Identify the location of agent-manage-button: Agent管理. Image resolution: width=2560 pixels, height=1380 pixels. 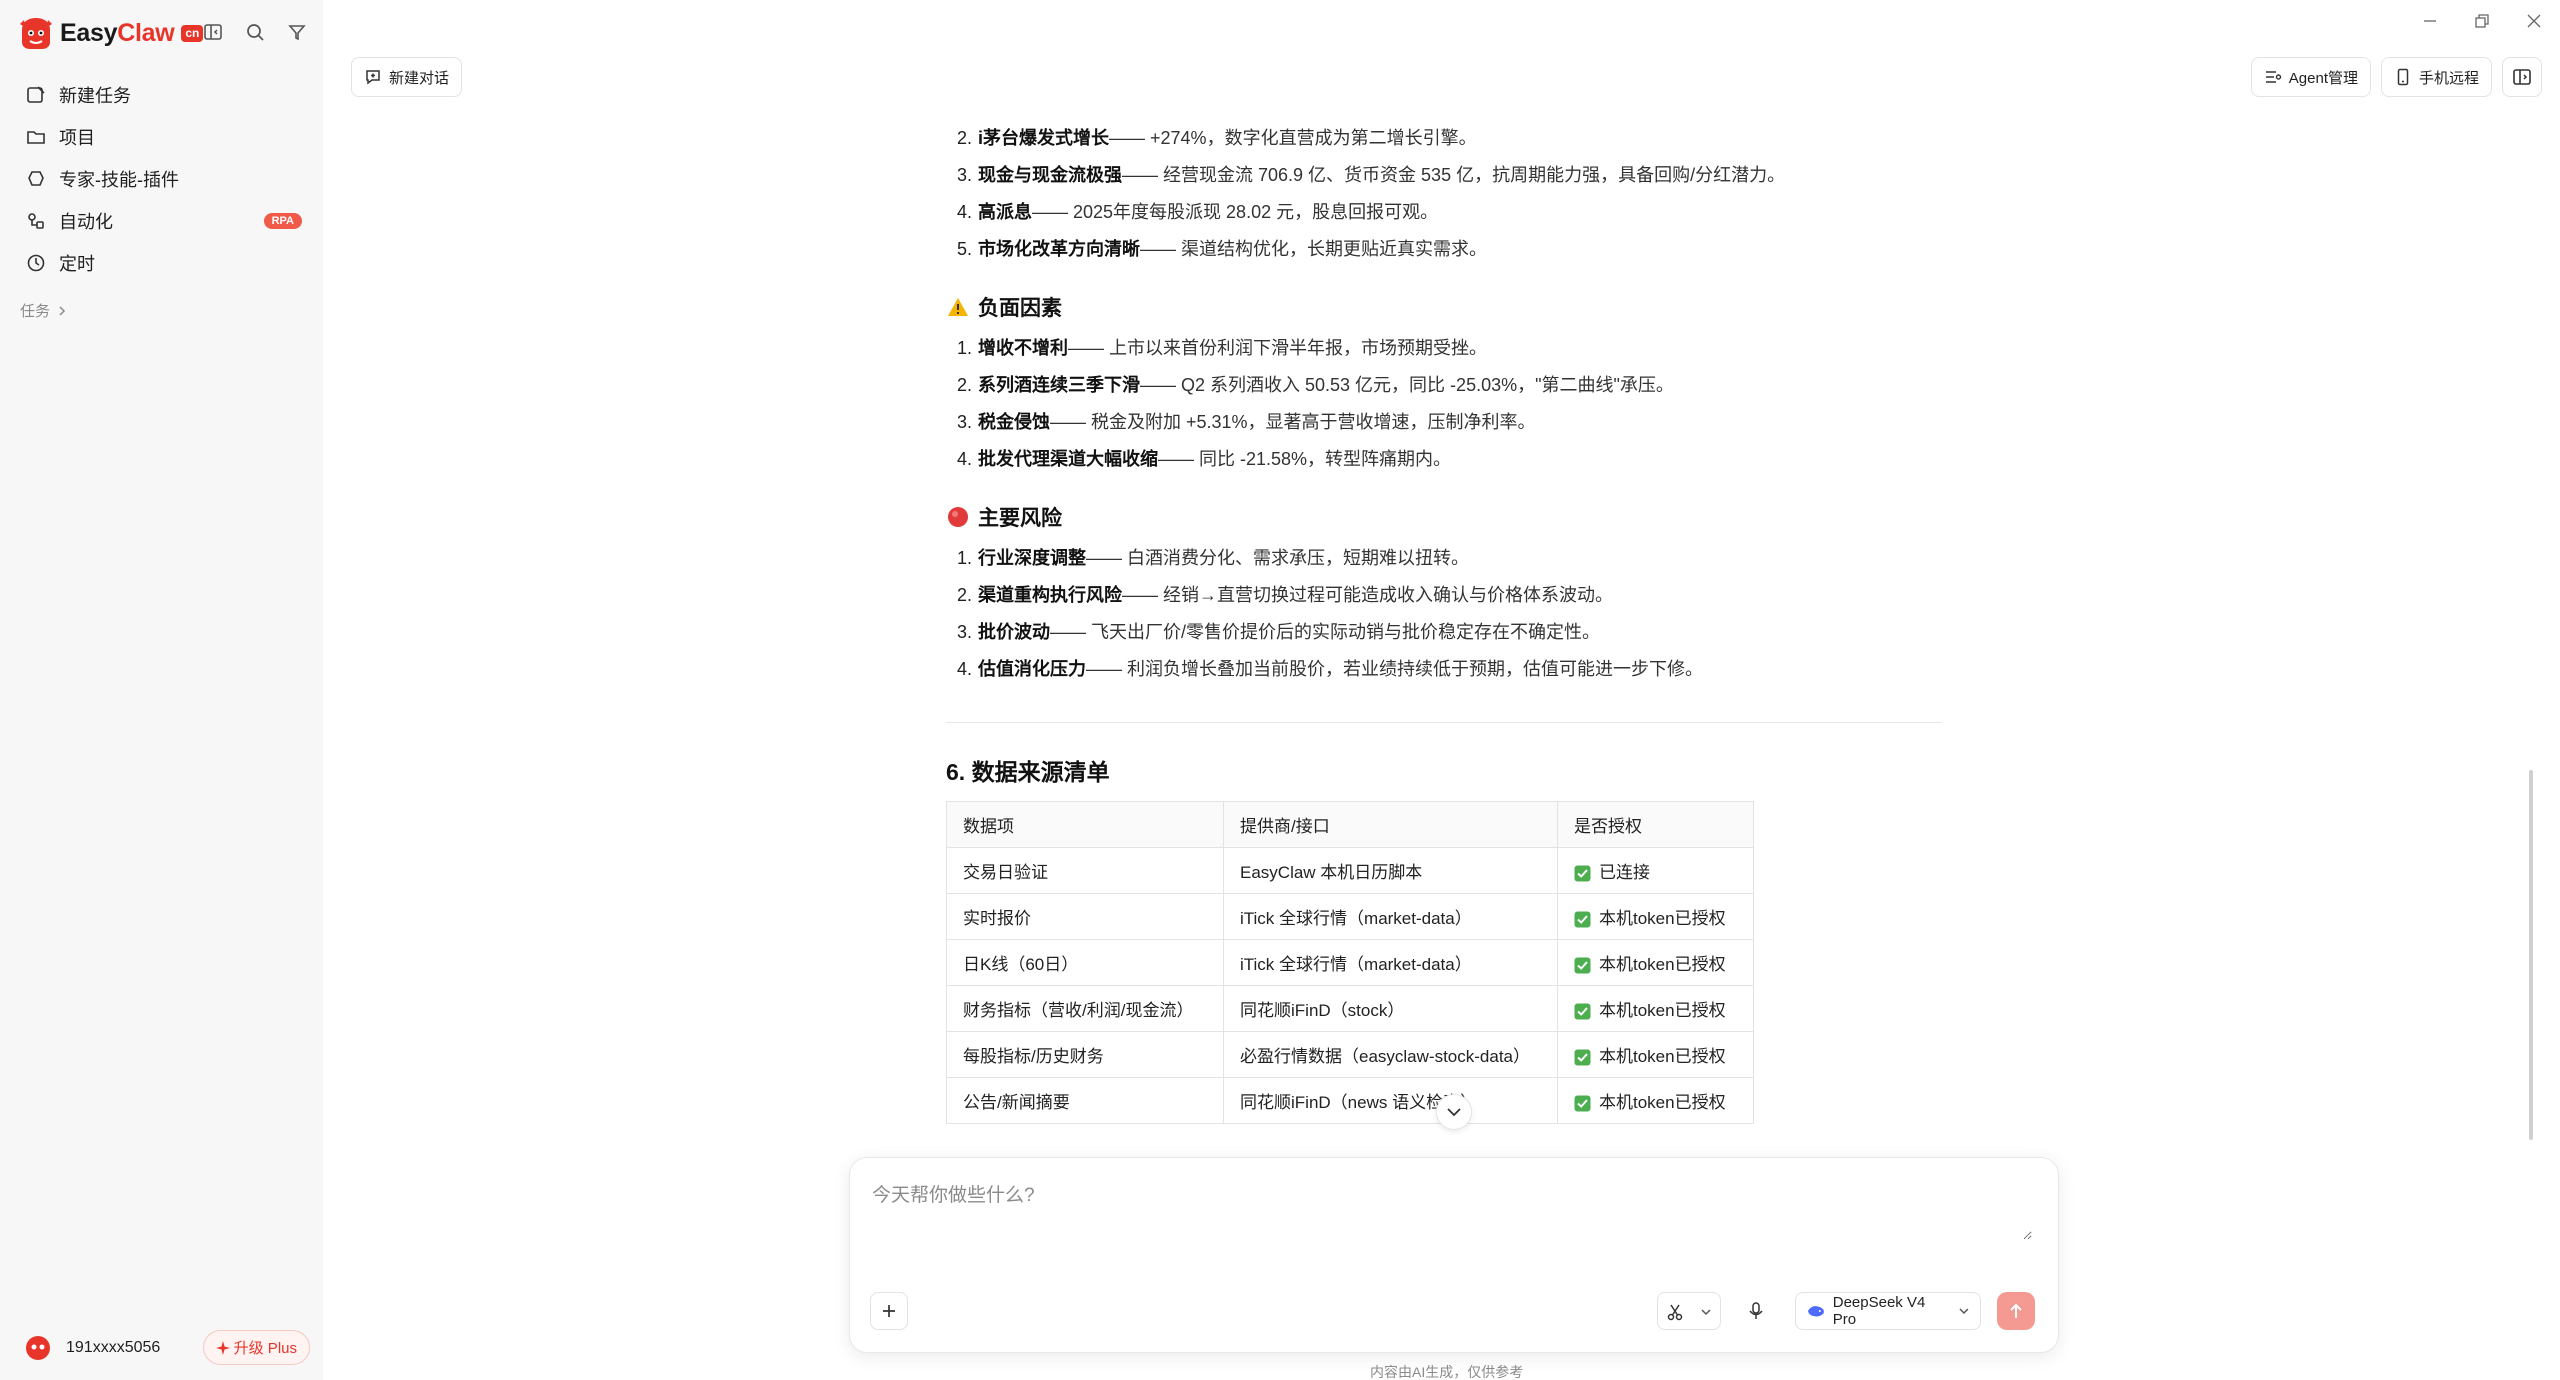
(2310, 77).